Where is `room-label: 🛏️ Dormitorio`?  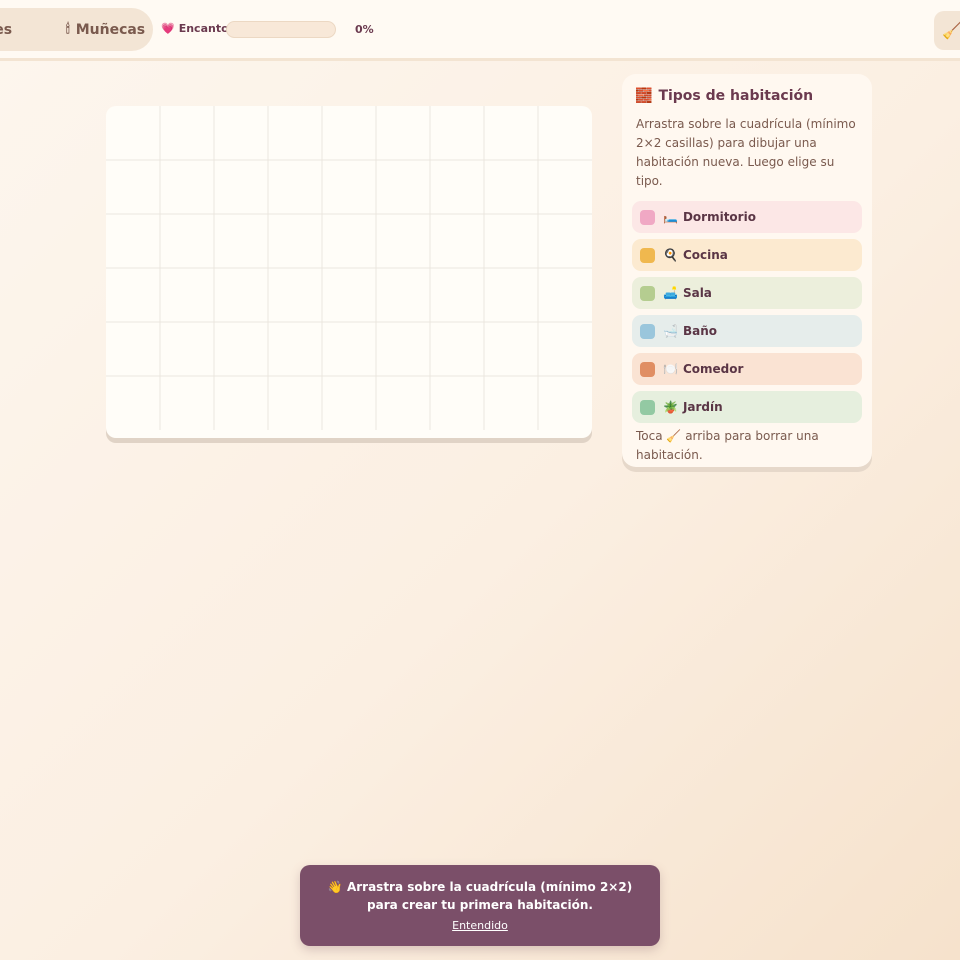 room-label: 🛏️ Dormitorio is located at coordinates (709, 217).